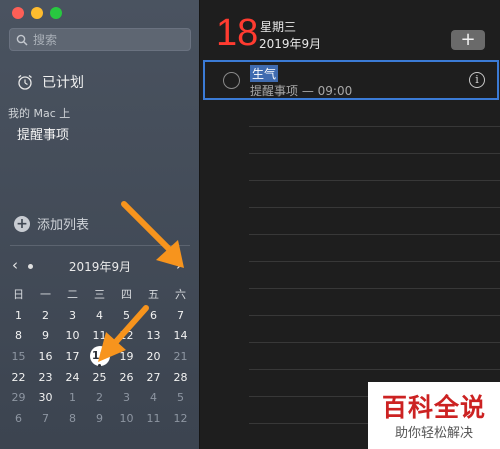  I want to click on add-reminder-button: +, so click(468, 40).